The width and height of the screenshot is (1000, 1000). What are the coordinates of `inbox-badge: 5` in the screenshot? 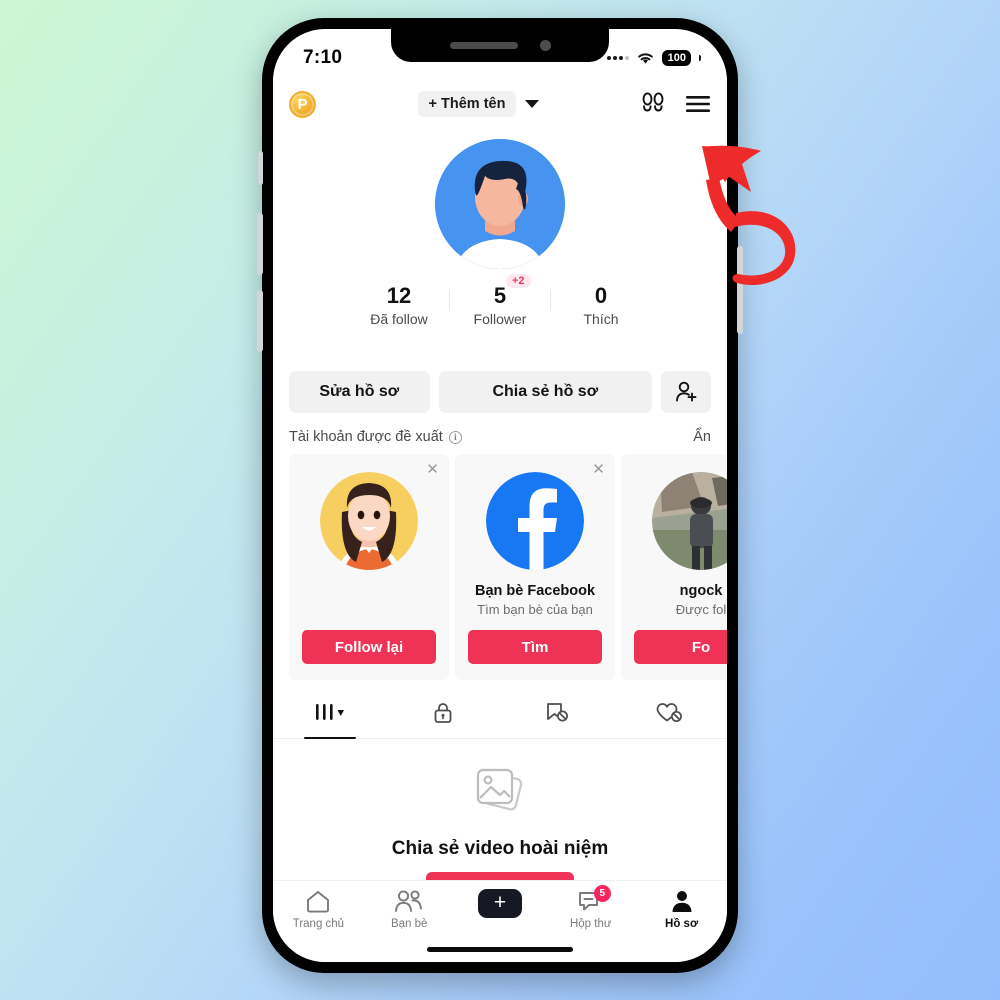 It's located at (602, 893).